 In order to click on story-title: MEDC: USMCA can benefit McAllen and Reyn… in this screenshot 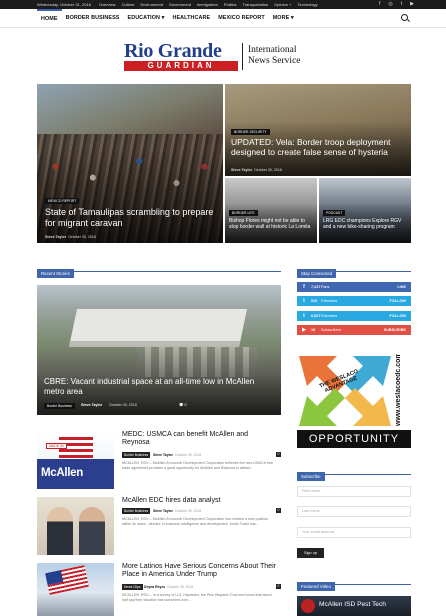, I will do `click(199, 439)`.